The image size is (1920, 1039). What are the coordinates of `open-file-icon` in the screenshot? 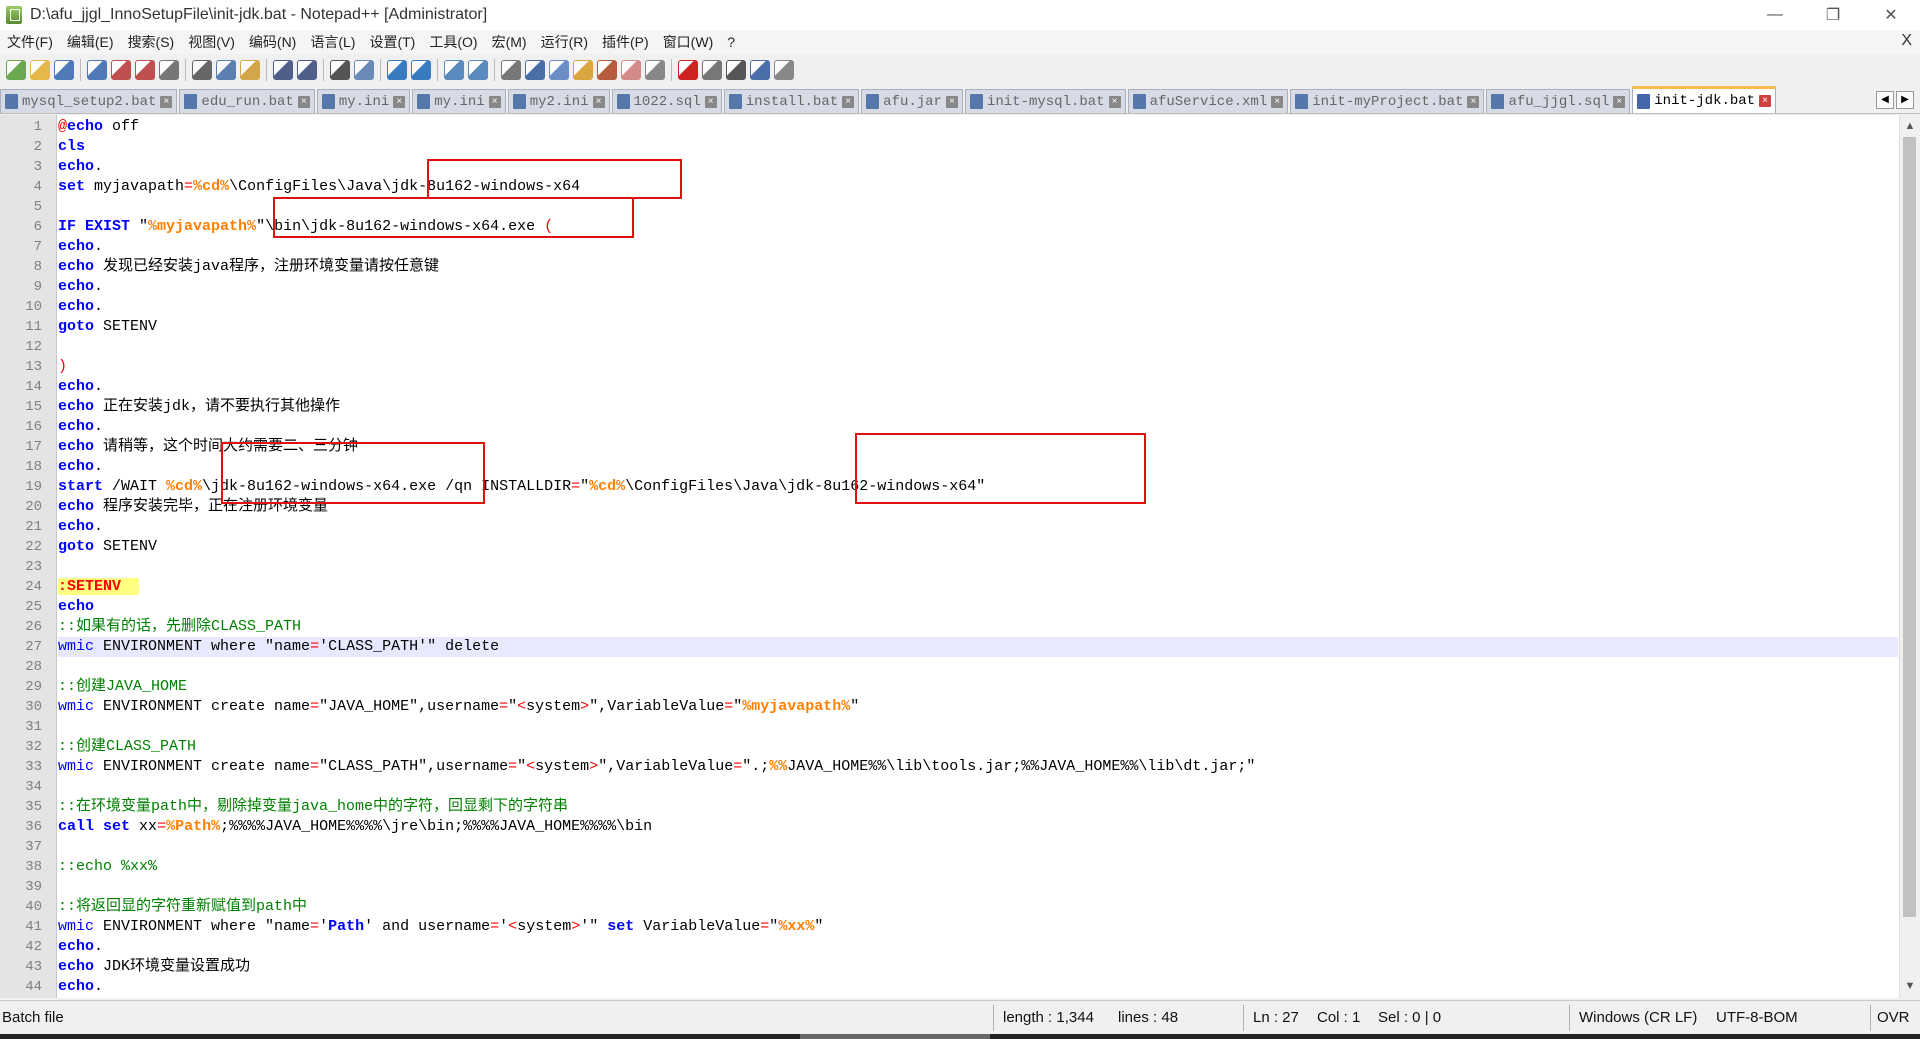 It's located at (40, 70).